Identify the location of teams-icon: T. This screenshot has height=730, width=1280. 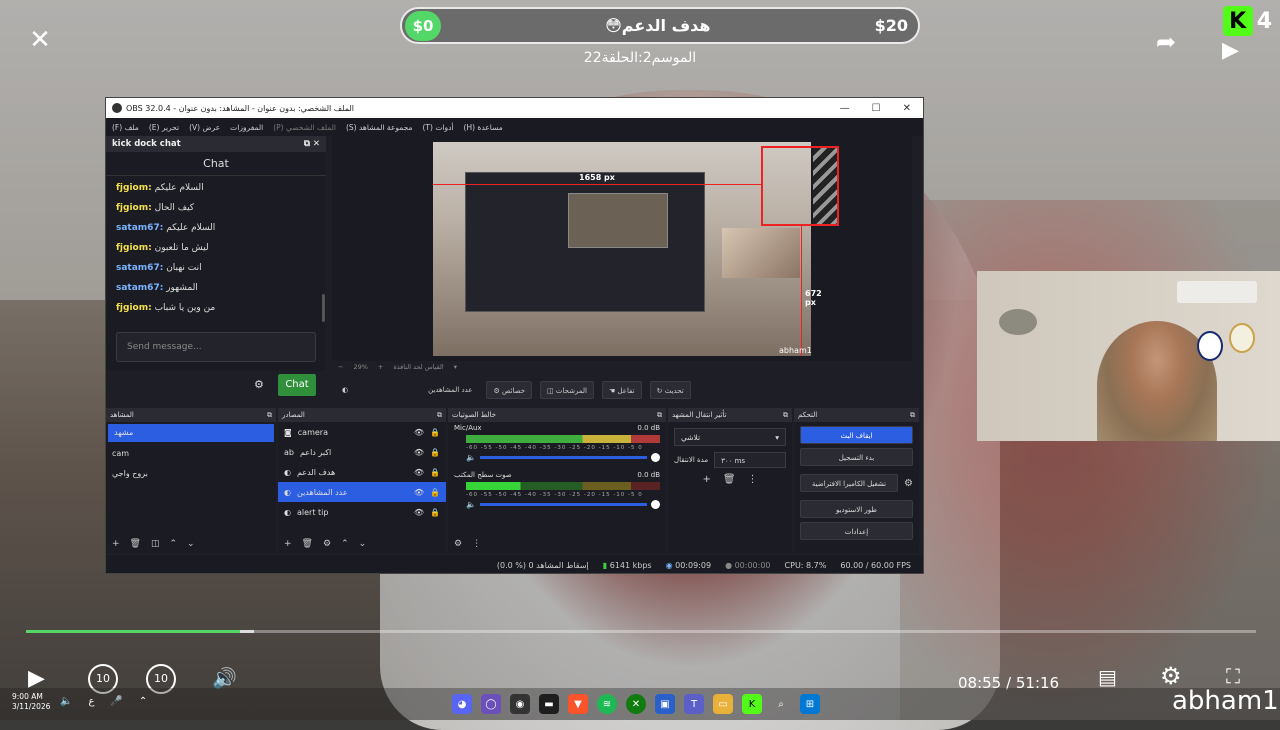
(694, 704).